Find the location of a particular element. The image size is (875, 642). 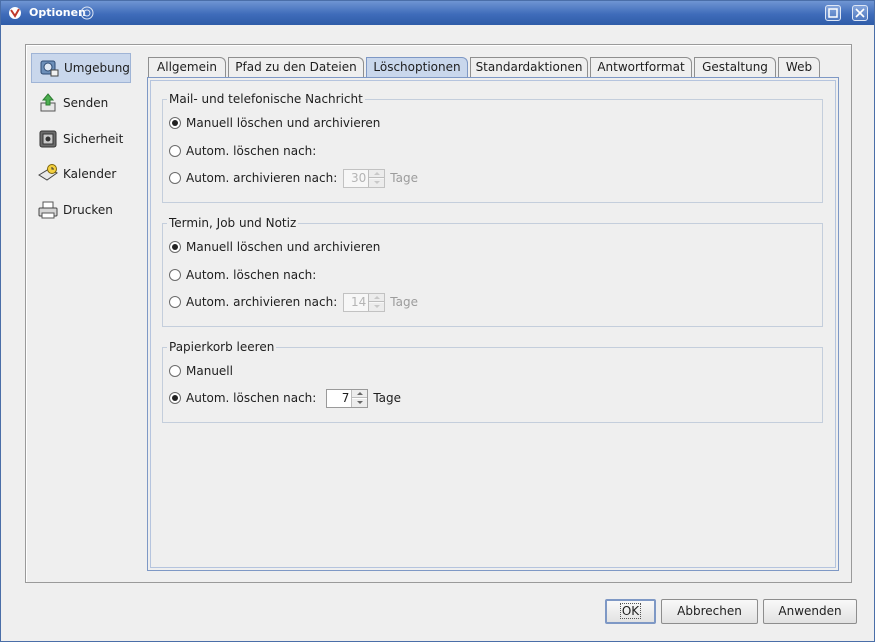

radio-trash-auto-delete: Autom. löschen nach: 7 Tage is located at coordinates (285, 398).